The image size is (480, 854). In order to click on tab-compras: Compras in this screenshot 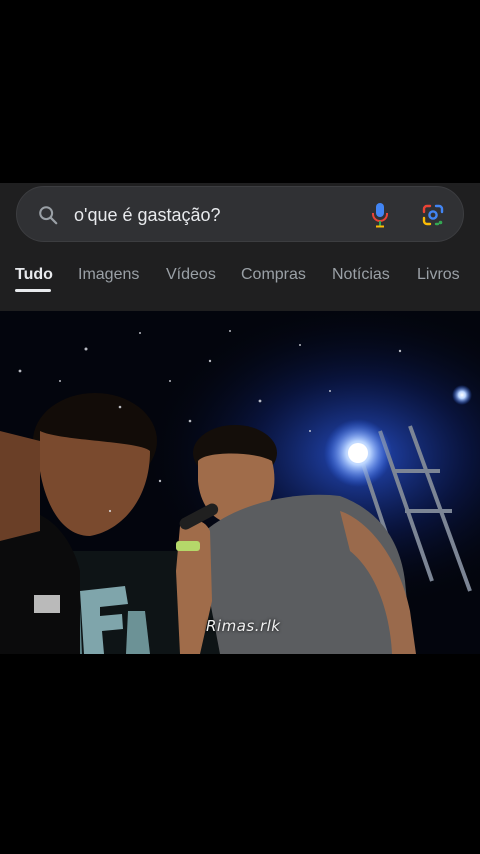, I will do `click(273, 275)`.